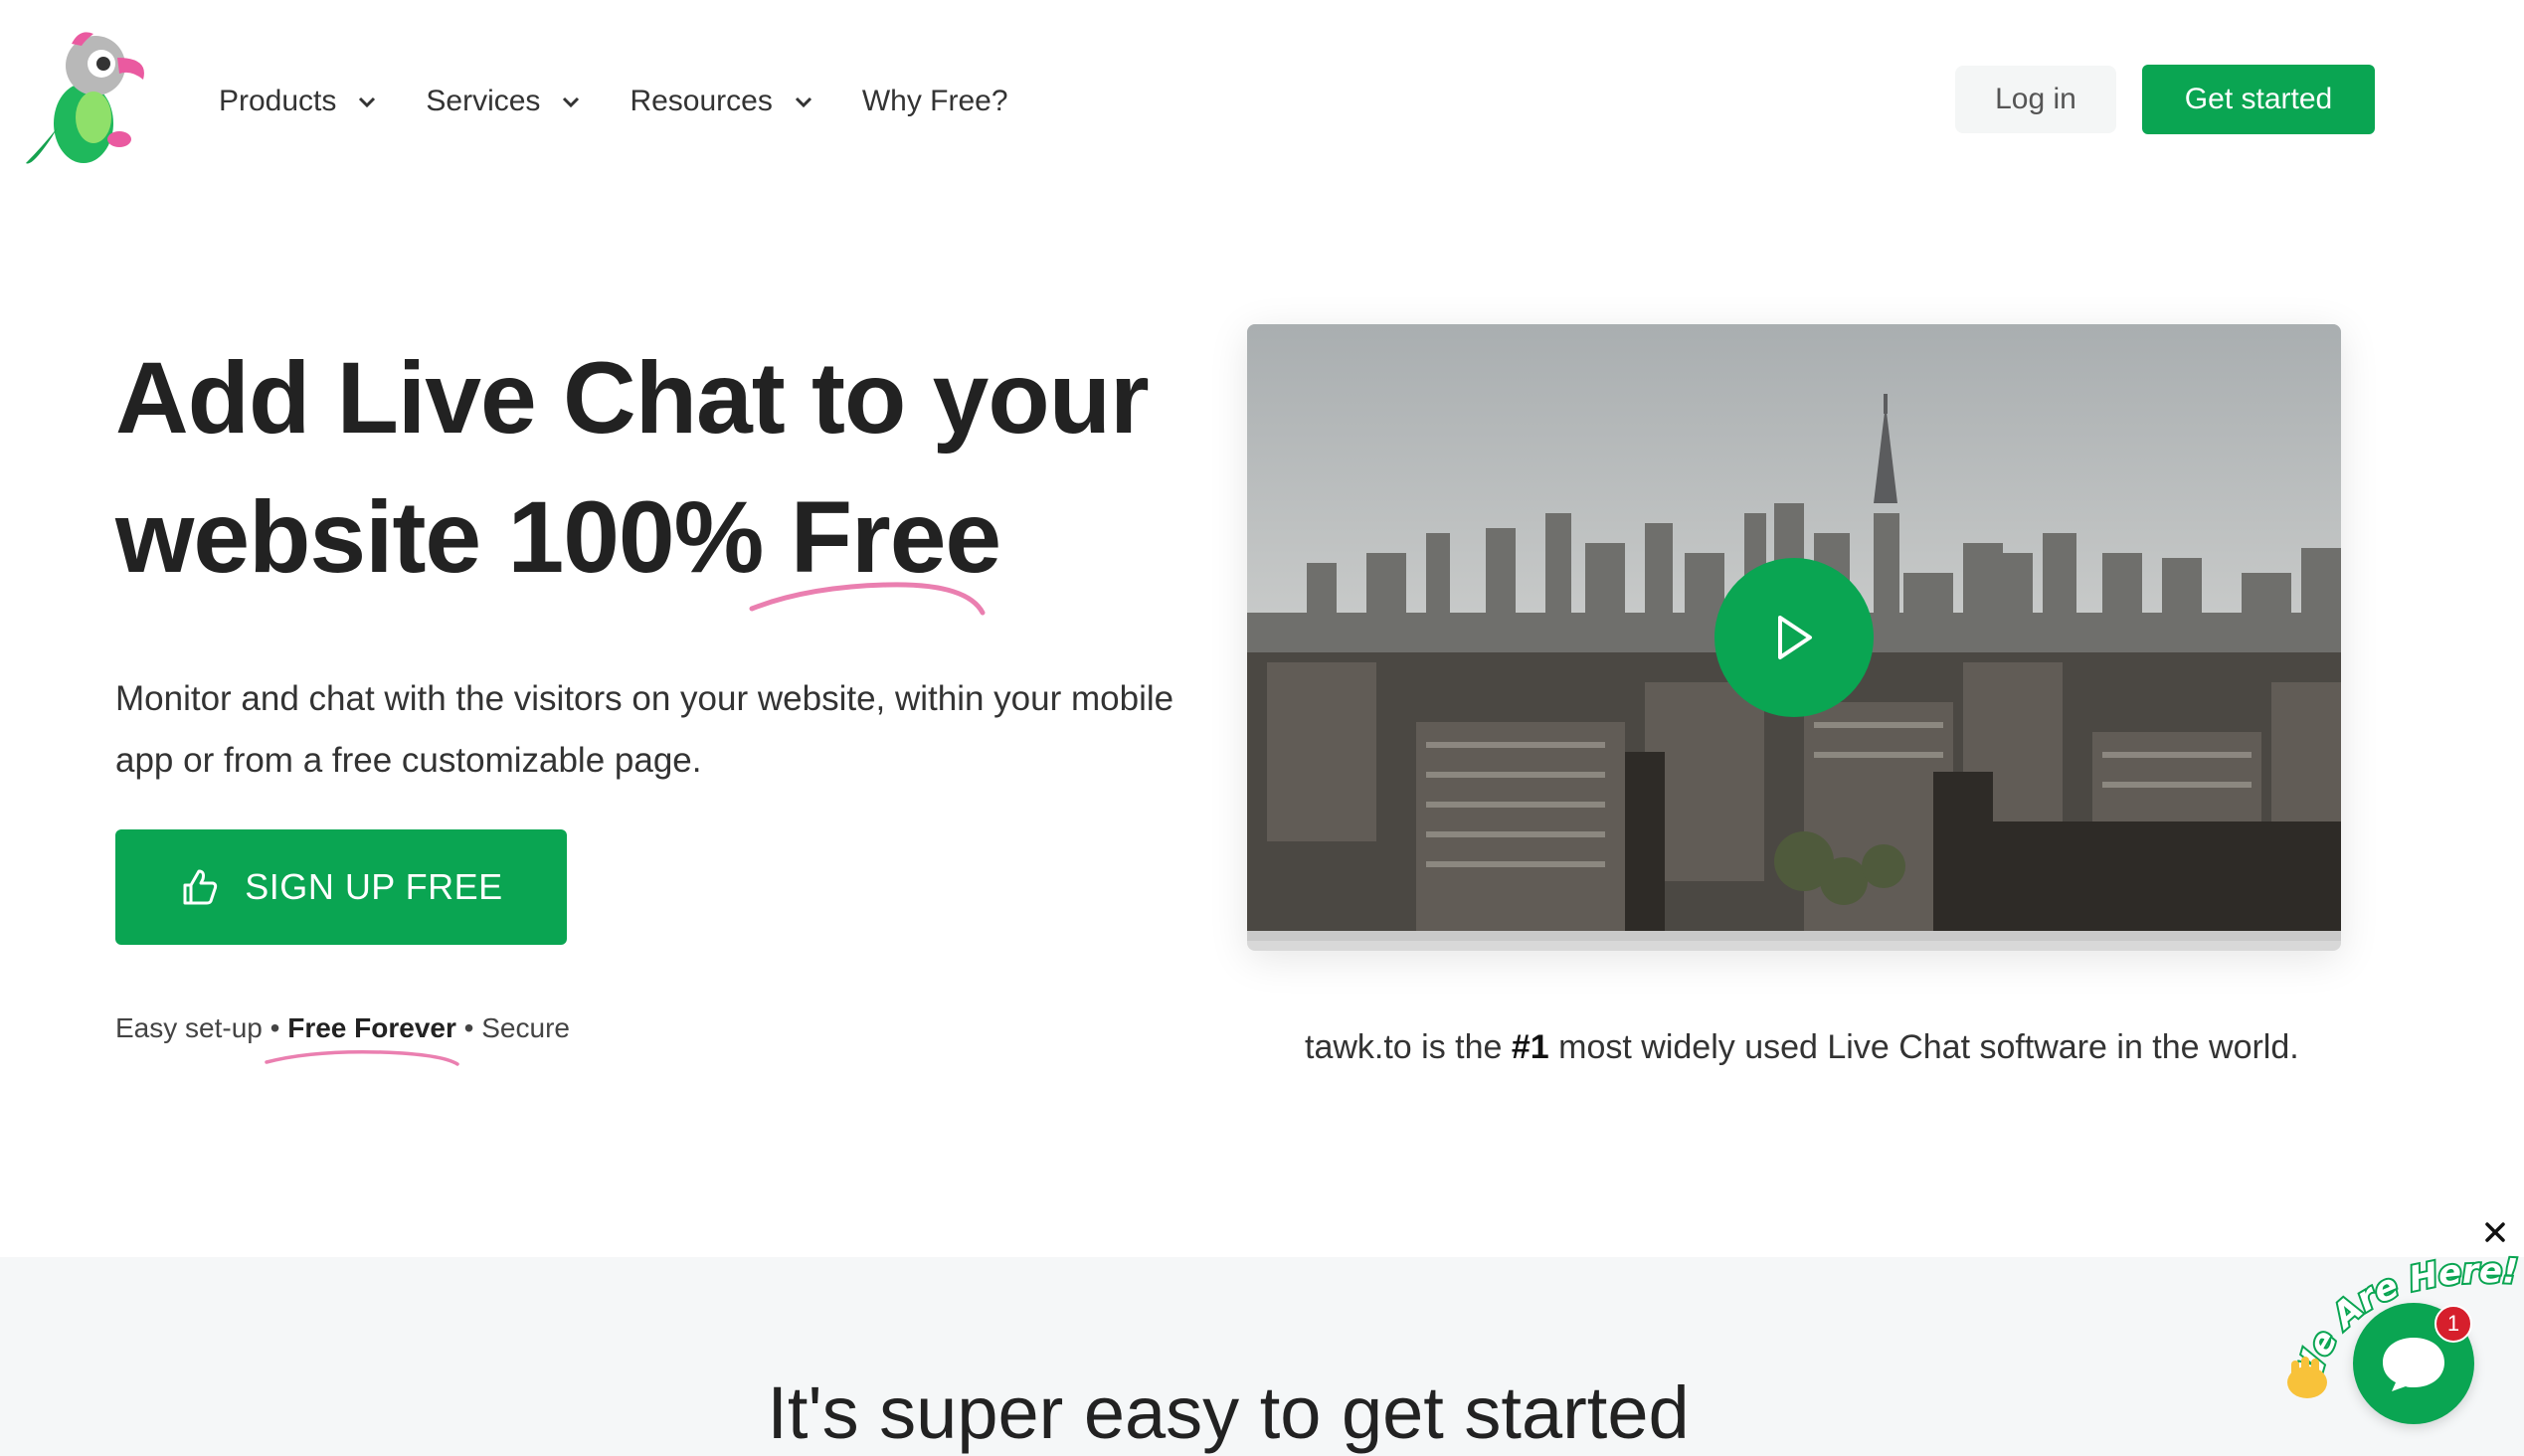 The image size is (2524, 1456). Describe the element at coordinates (2259, 99) in the screenshot. I see `get-started-button: Get started` at that location.